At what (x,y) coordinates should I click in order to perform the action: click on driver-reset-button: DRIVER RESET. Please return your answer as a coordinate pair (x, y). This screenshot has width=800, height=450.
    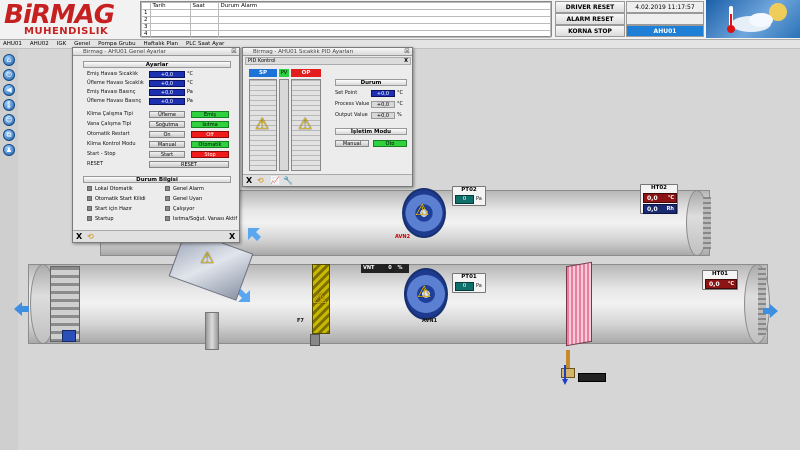
    Looking at the image, I should click on (590, 7).